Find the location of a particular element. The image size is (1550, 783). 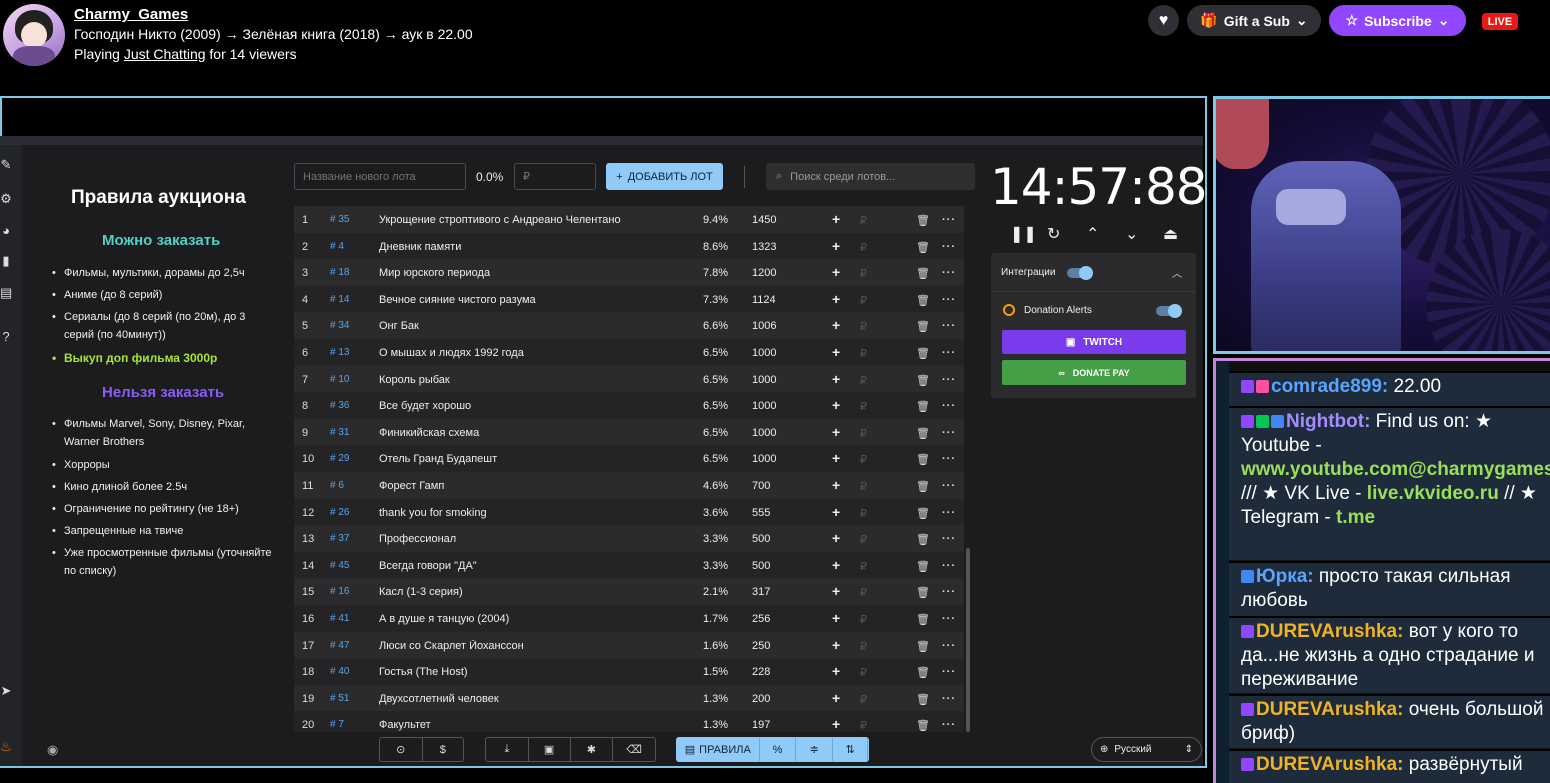

lot-row: 19 # 51 Двухсотлетний человек 1.3% 200 + ₽ 🗑 ··· is located at coordinates (629, 698).